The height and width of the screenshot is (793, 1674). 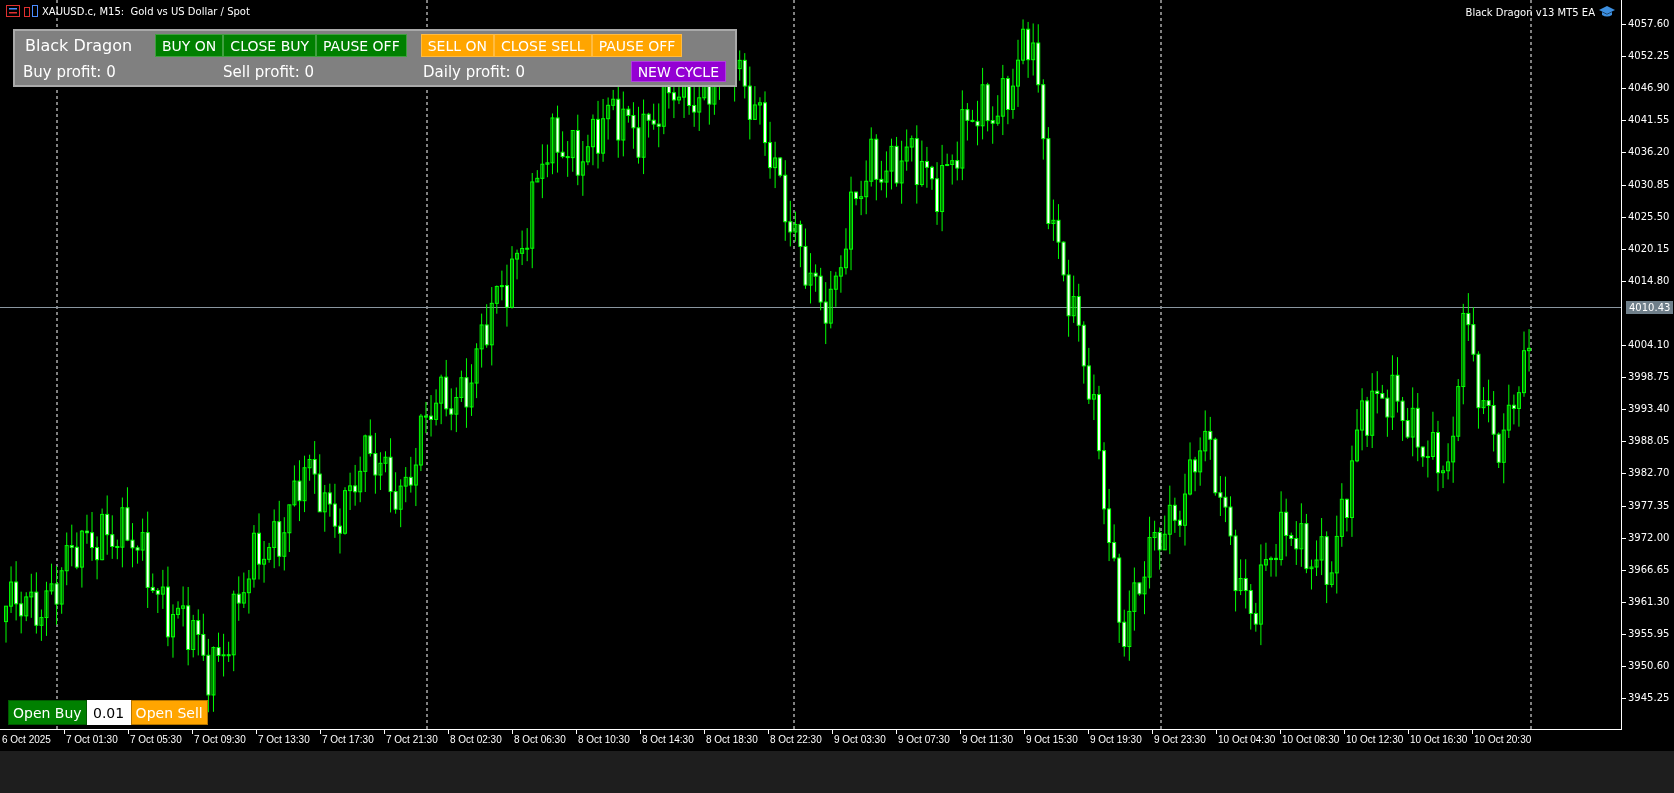 What do you see at coordinates (156, 739) in the screenshot?
I see `time-label: 7 Oct 05:30` at bounding box center [156, 739].